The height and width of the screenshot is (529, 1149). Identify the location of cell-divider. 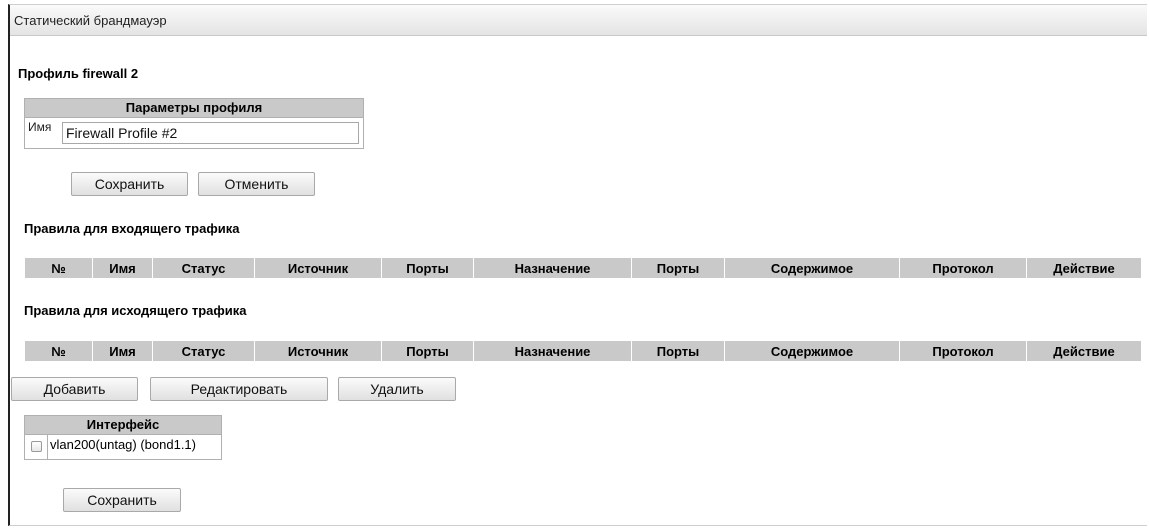
(47, 447).